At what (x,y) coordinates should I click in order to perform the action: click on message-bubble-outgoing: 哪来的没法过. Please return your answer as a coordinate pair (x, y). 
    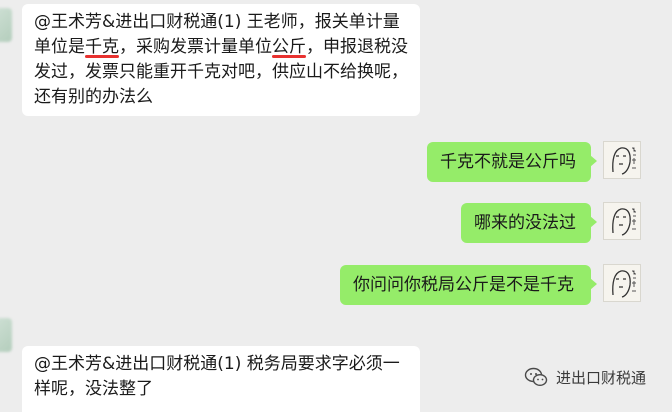
    Looking at the image, I should click on (529, 223).